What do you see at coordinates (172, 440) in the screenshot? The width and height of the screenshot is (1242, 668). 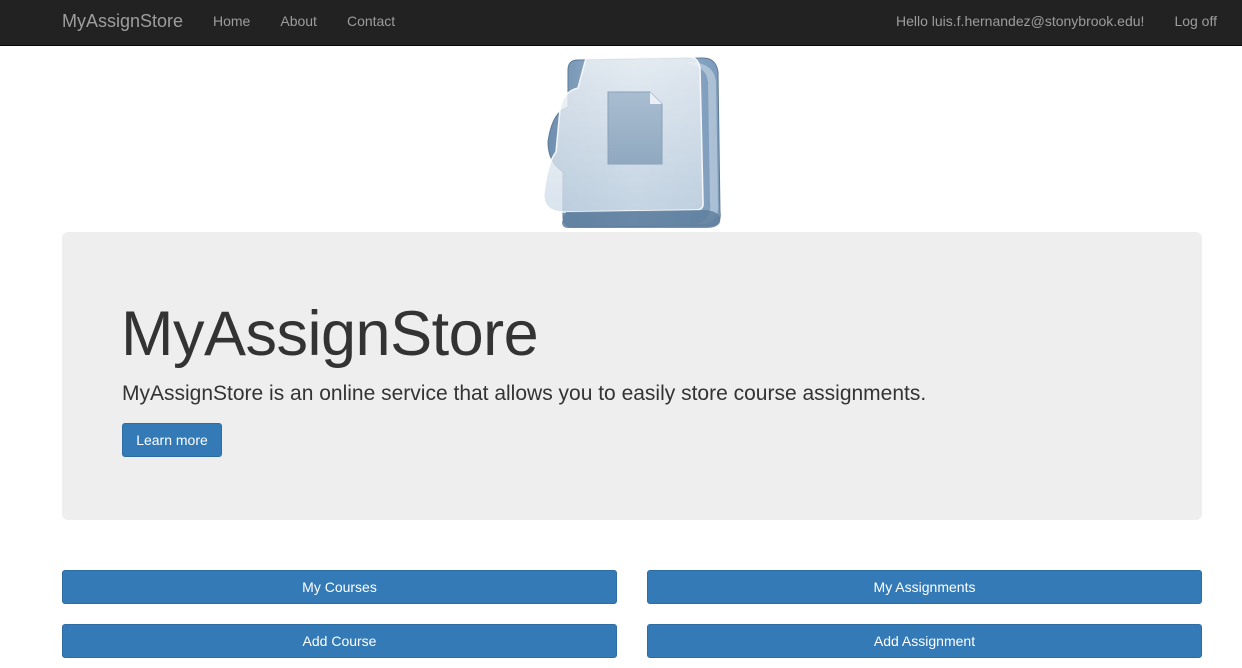 I see `learn-more-button: Learn more` at bounding box center [172, 440].